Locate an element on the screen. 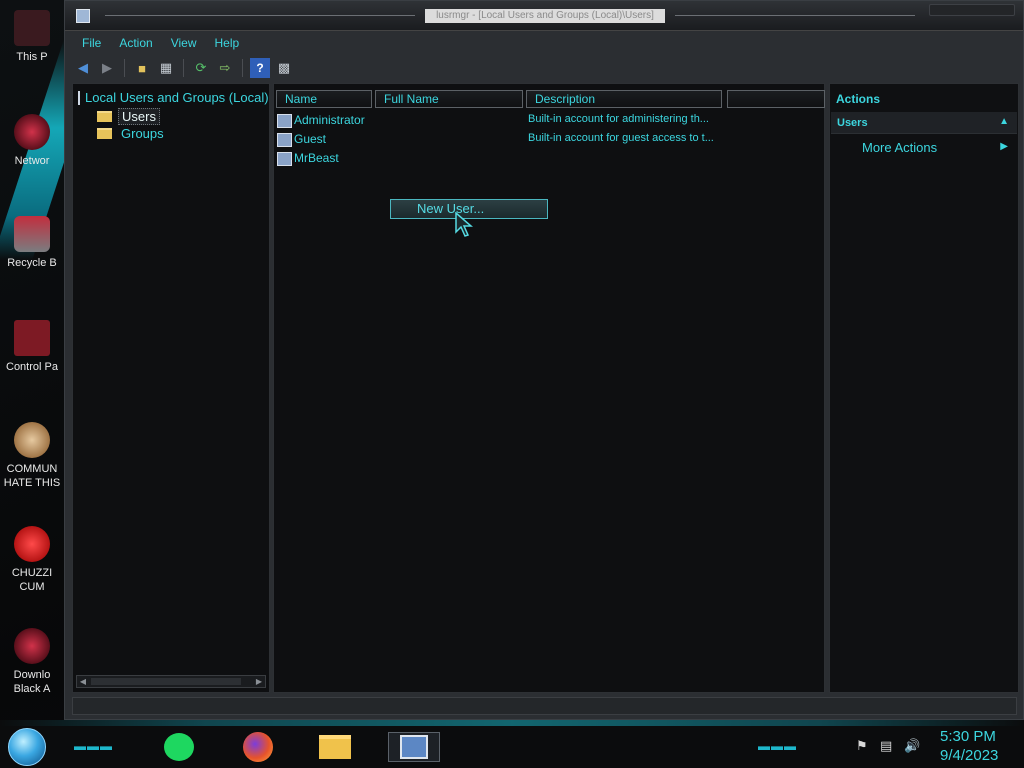 The width and height of the screenshot is (1024, 768). computer-icon is located at coordinates (79, 97).